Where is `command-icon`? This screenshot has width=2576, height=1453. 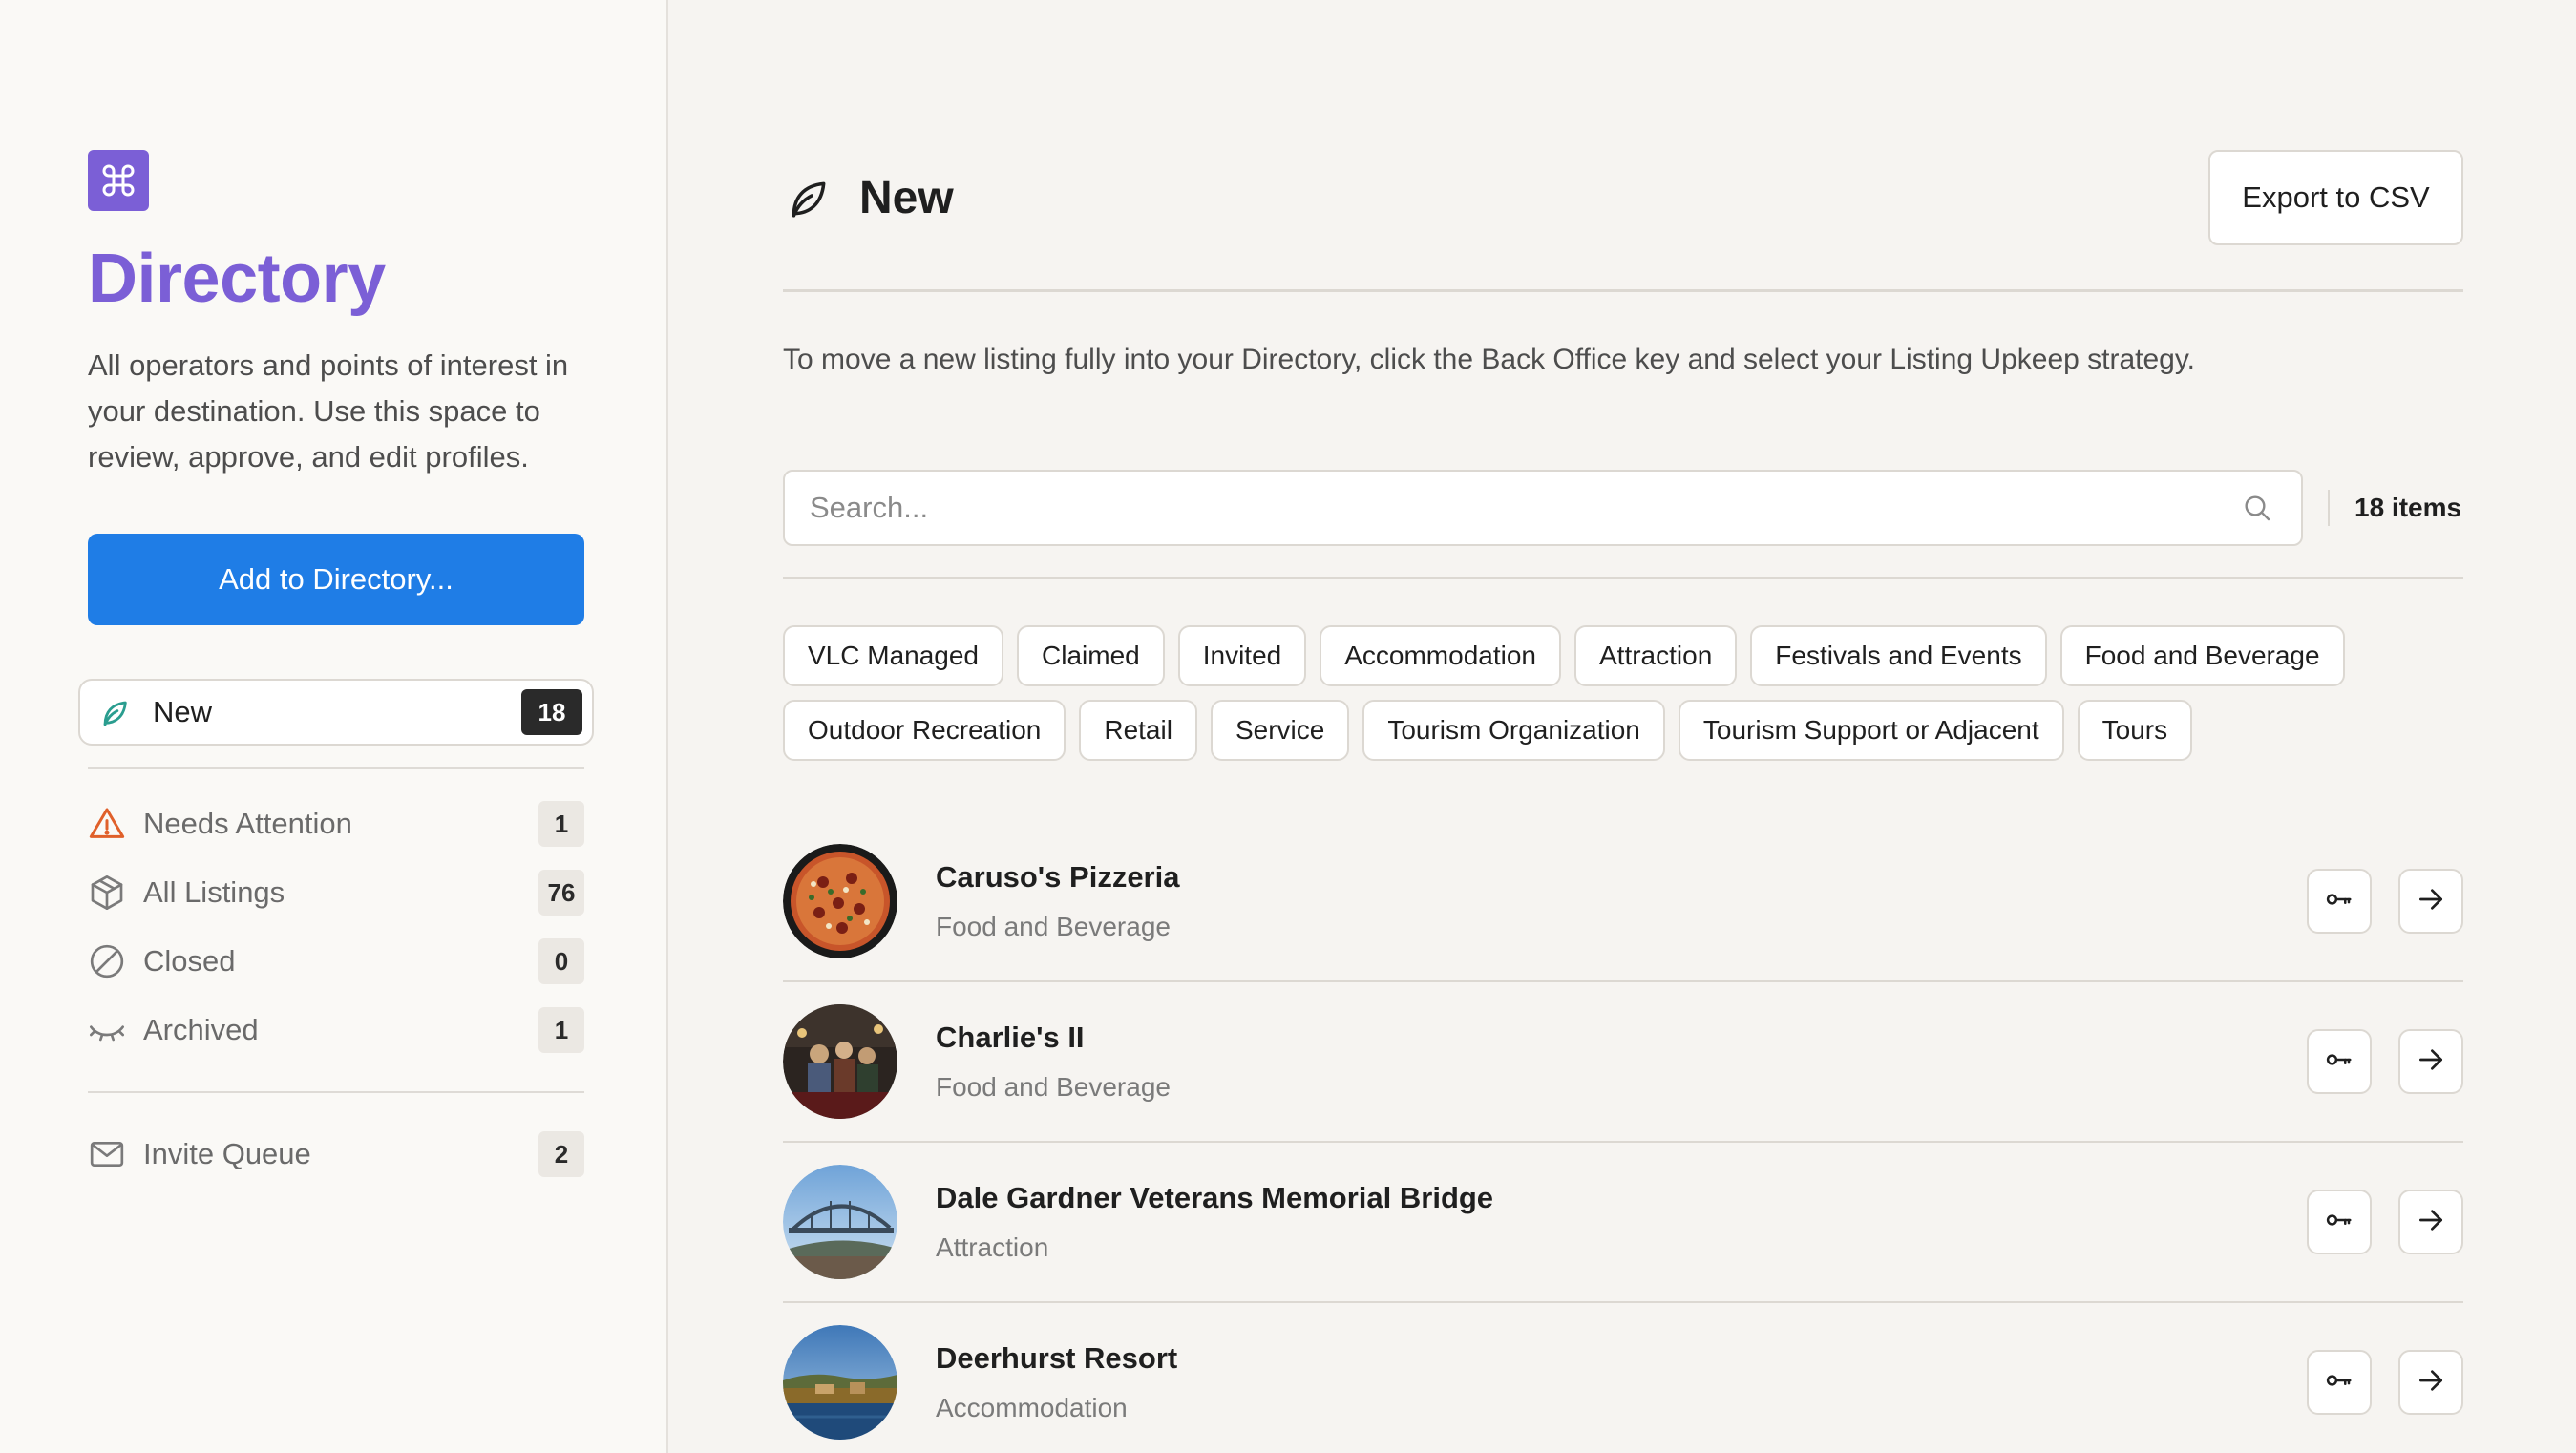 command-icon is located at coordinates (118, 180).